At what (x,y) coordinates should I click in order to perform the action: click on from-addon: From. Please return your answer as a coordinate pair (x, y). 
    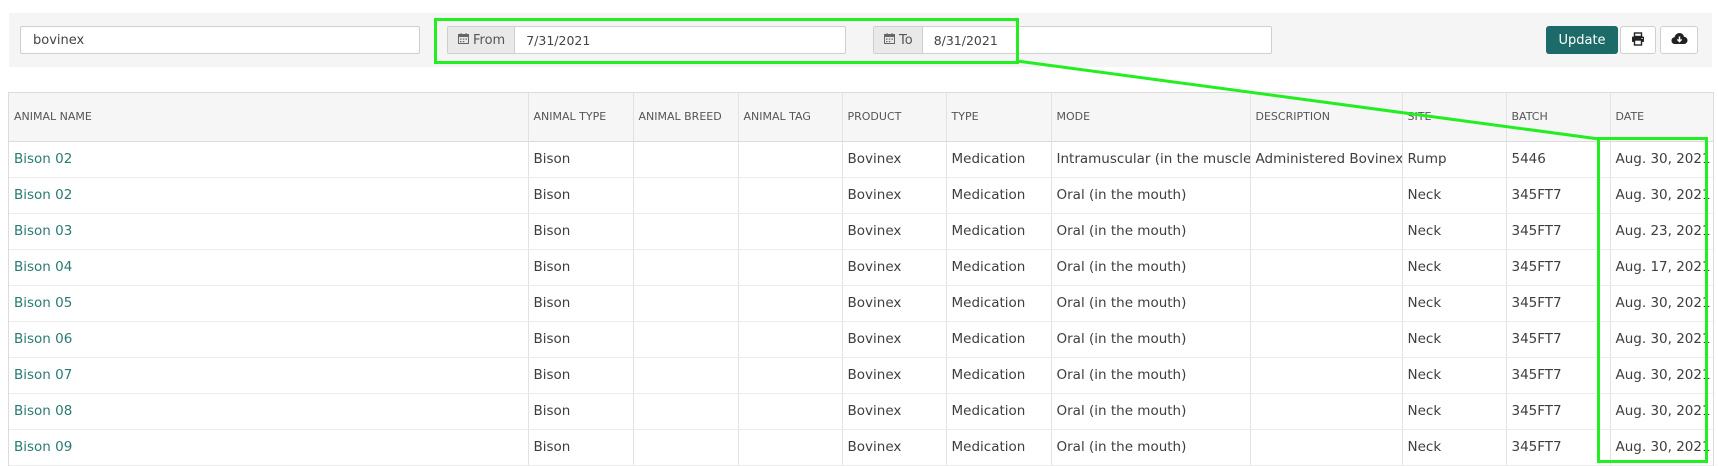
    Looking at the image, I should click on (482, 40).